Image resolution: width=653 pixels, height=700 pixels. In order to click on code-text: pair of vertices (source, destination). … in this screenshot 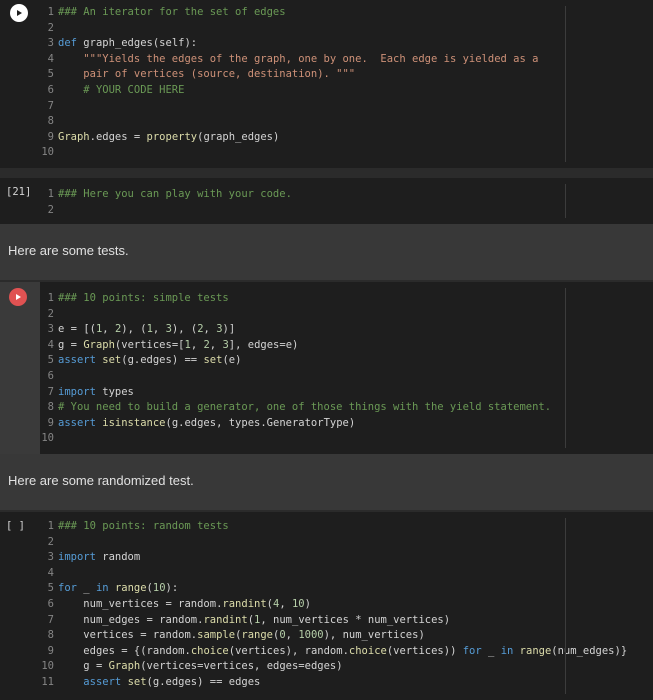, I will do `click(219, 74)`.